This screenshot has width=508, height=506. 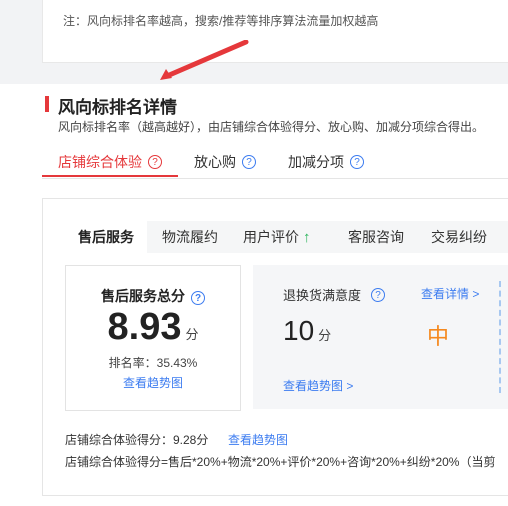 What do you see at coordinates (110, 176) in the screenshot?
I see `active-tab-indicator` at bounding box center [110, 176].